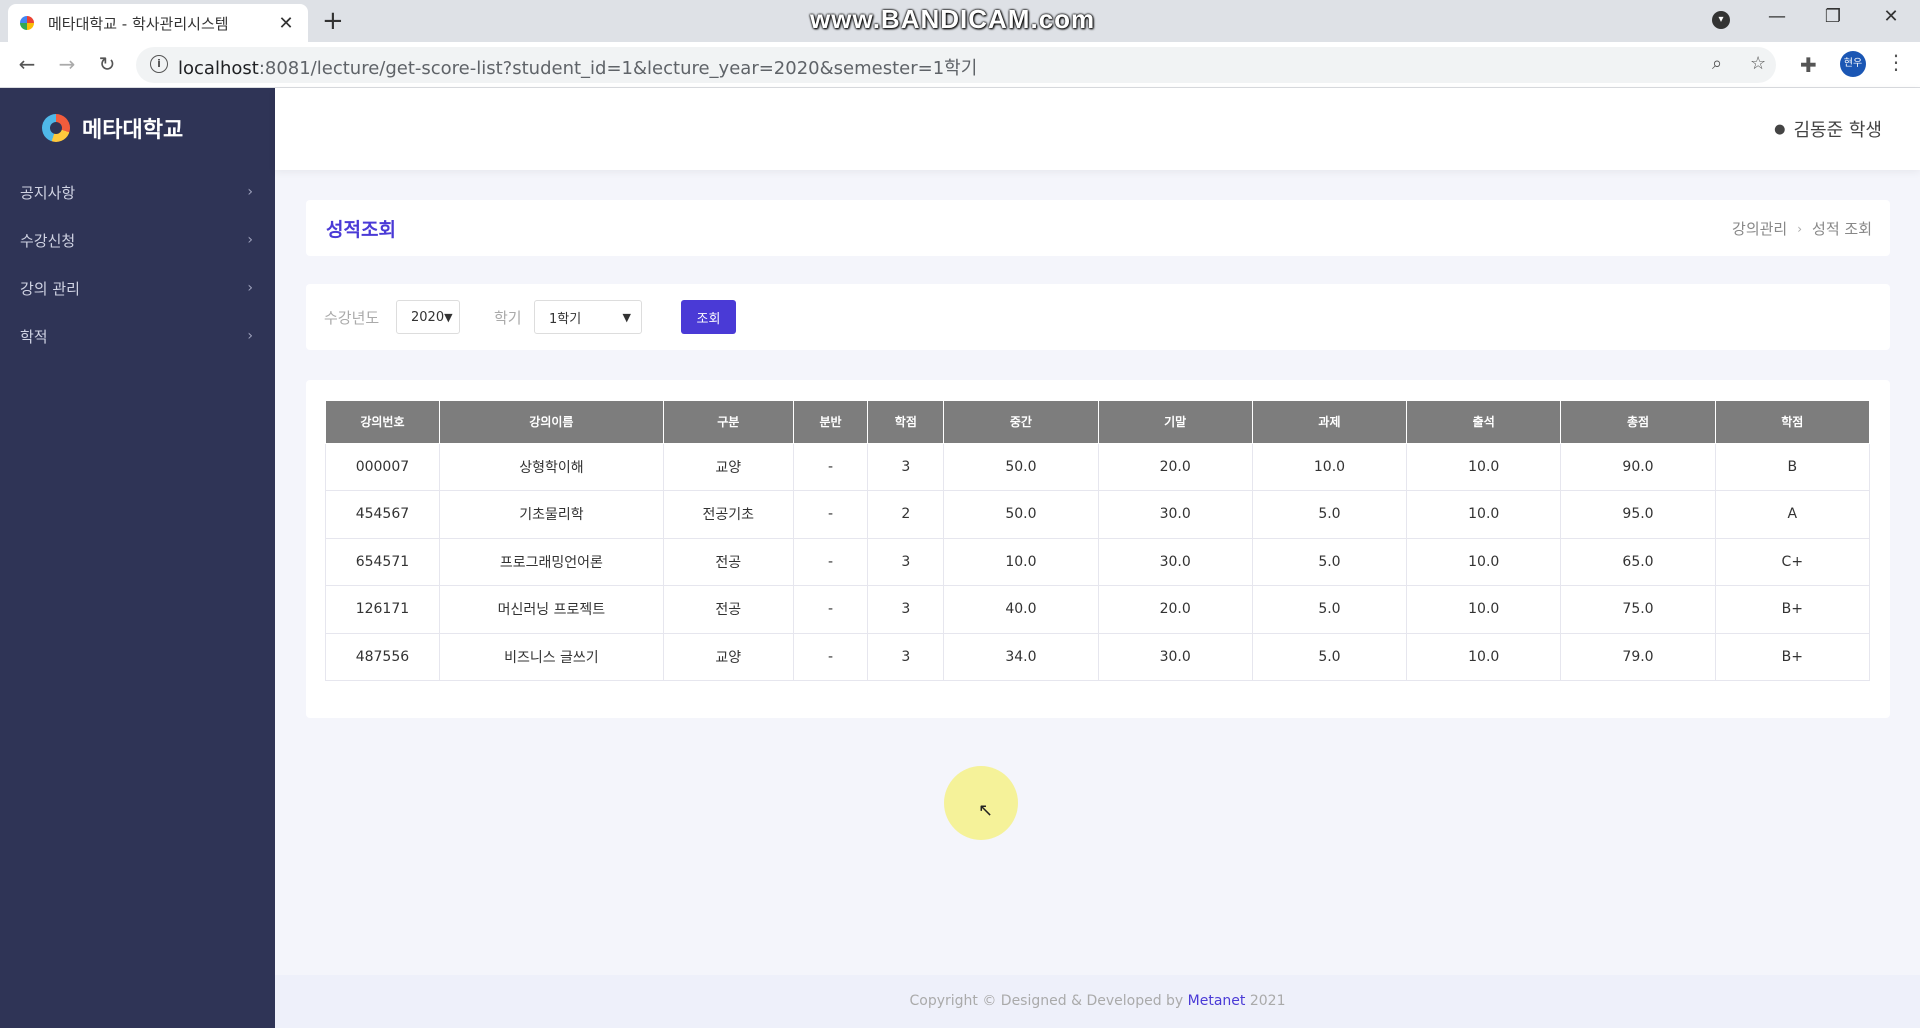 The image size is (1920, 1028). Describe the element at coordinates (159, 64) in the screenshot. I see `site-info-icon: i` at that location.